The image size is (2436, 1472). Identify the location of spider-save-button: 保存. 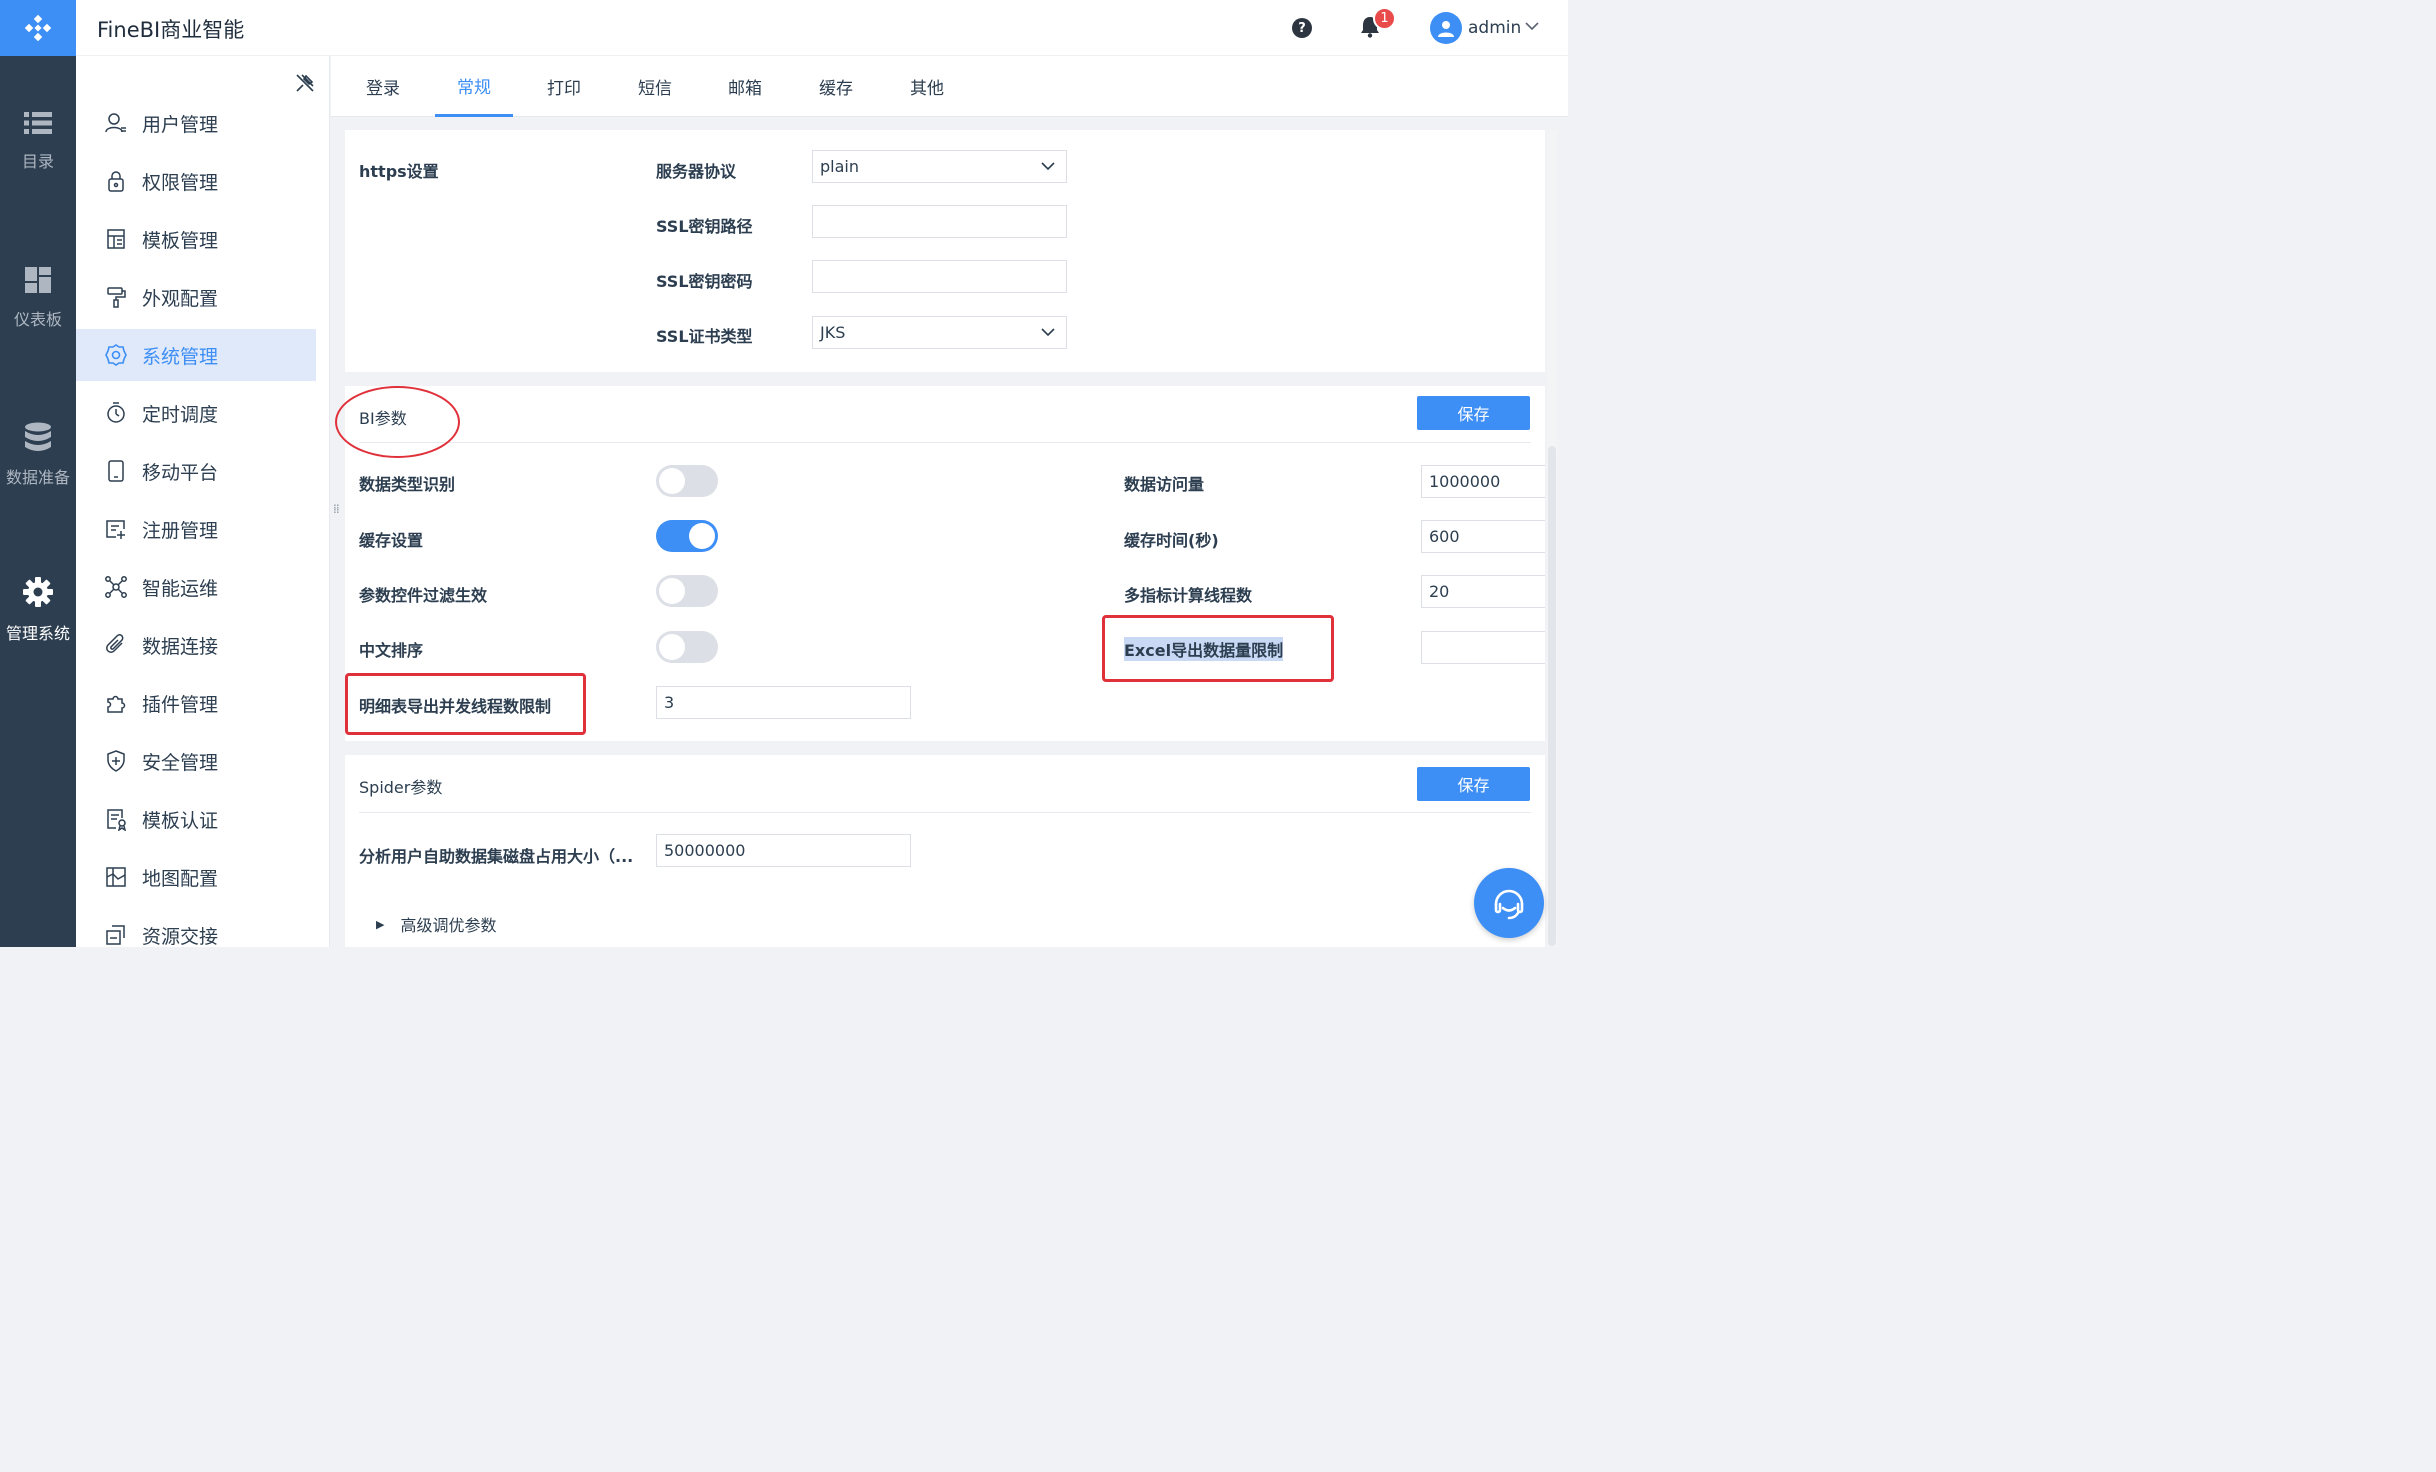
(1473, 784).